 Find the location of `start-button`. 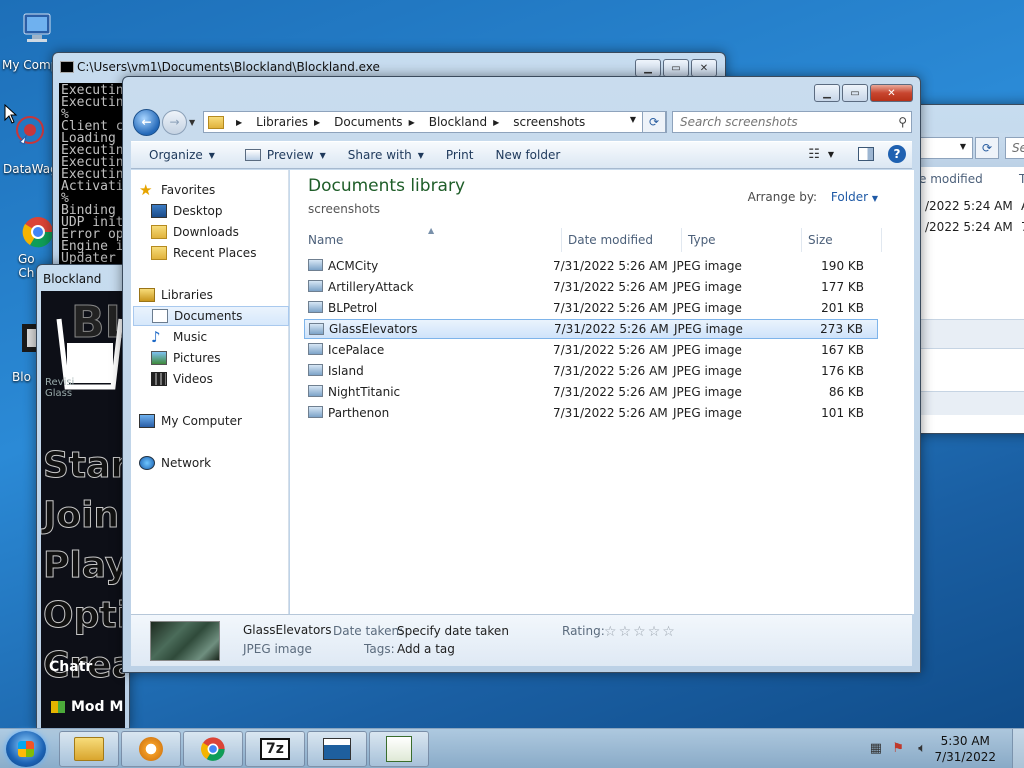

start-button is located at coordinates (26, 749).